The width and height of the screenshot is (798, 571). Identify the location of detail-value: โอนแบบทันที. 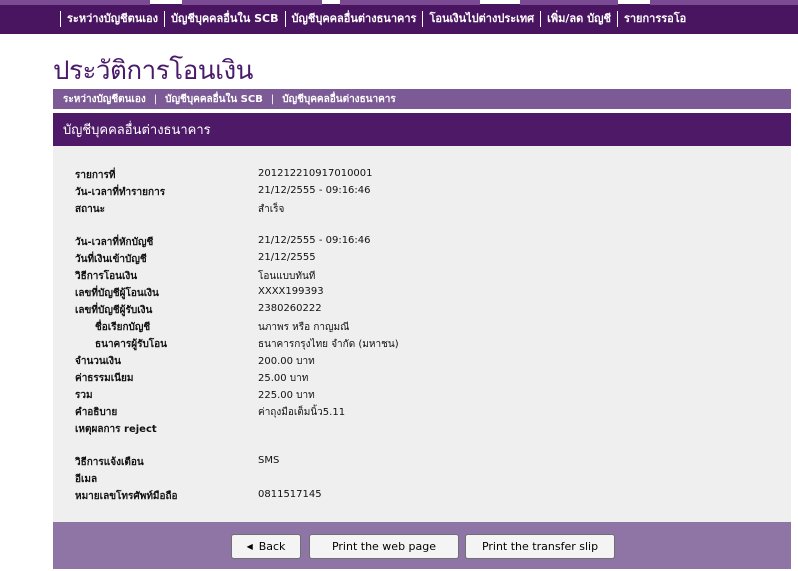
(287, 276).